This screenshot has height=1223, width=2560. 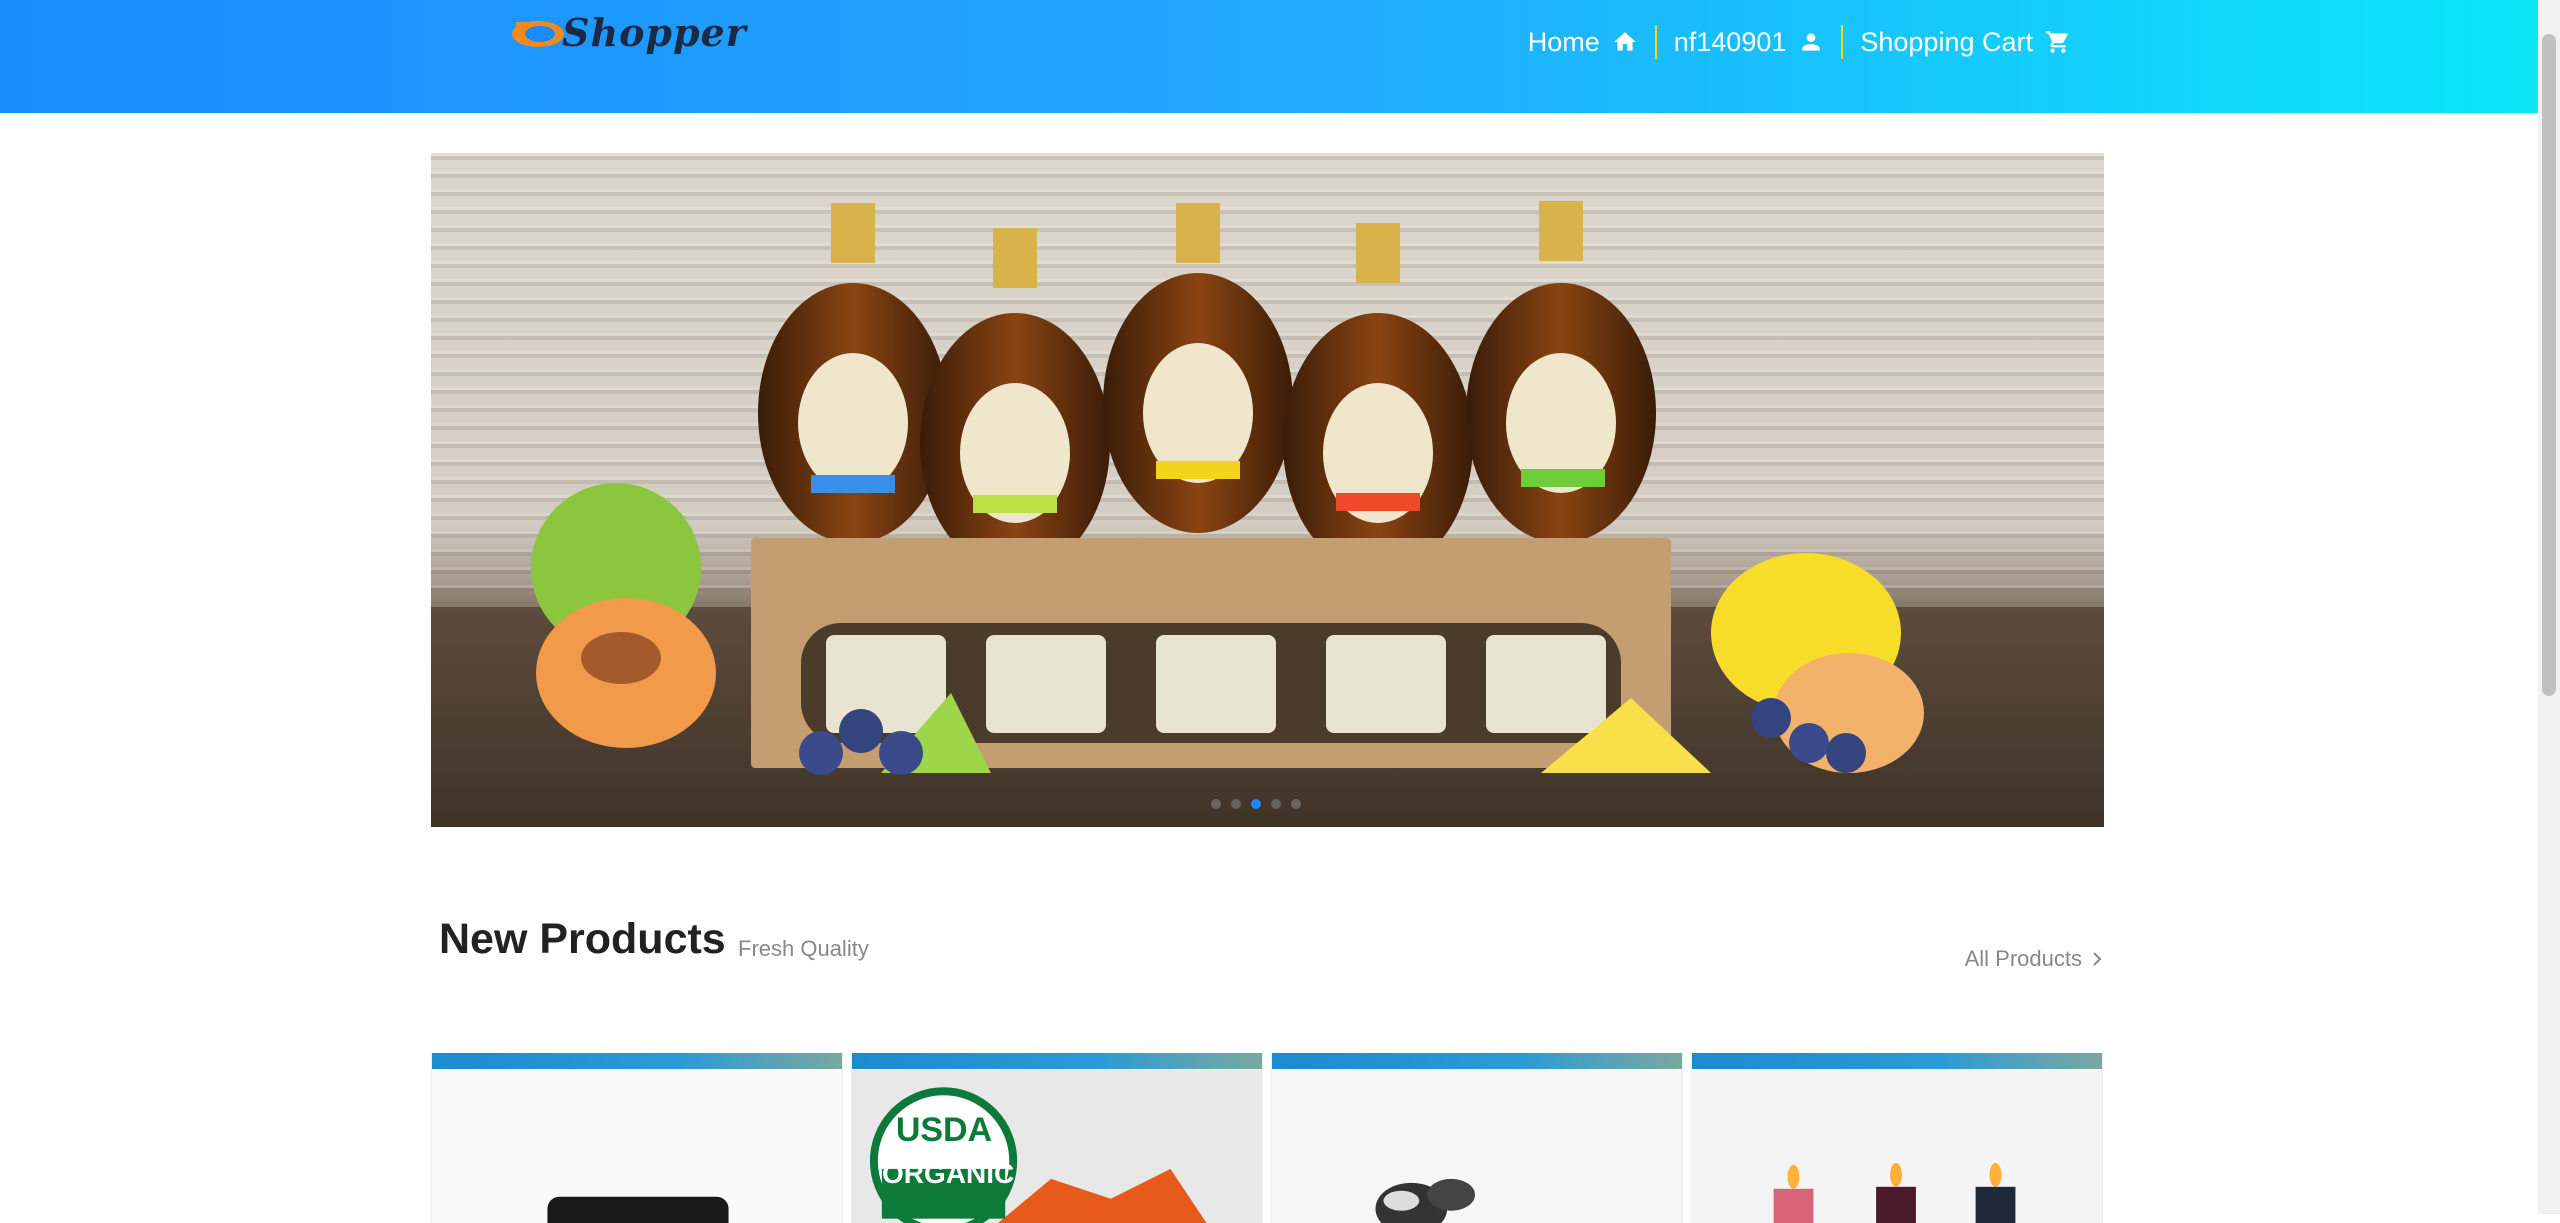 What do you see at coordinates (538, 34) in the screenshot?
I see `logo-mark-icon` at bounding box center [538, 34].